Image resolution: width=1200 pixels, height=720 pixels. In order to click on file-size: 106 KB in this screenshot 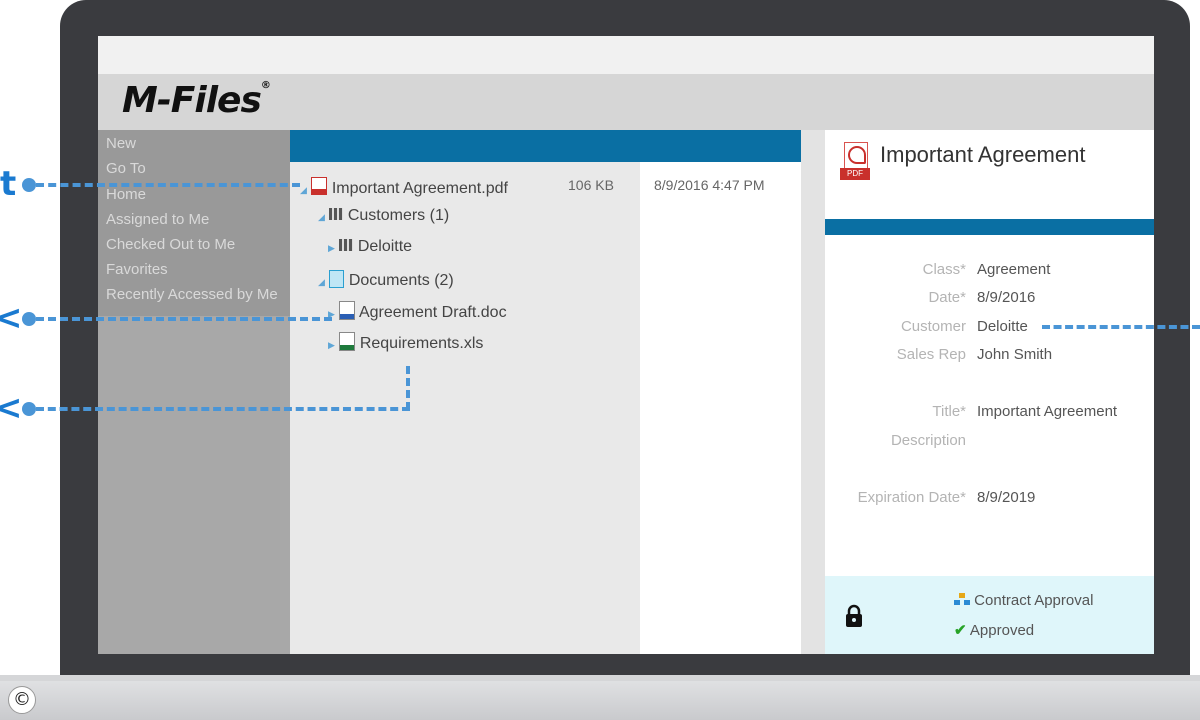, I will do `click(591, 185)`.